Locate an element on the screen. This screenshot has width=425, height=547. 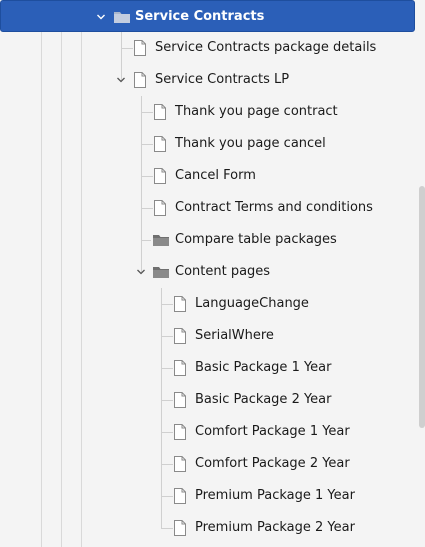
tree-node-label: Comfort Package 1 Year is located at coordinates (272, 431).